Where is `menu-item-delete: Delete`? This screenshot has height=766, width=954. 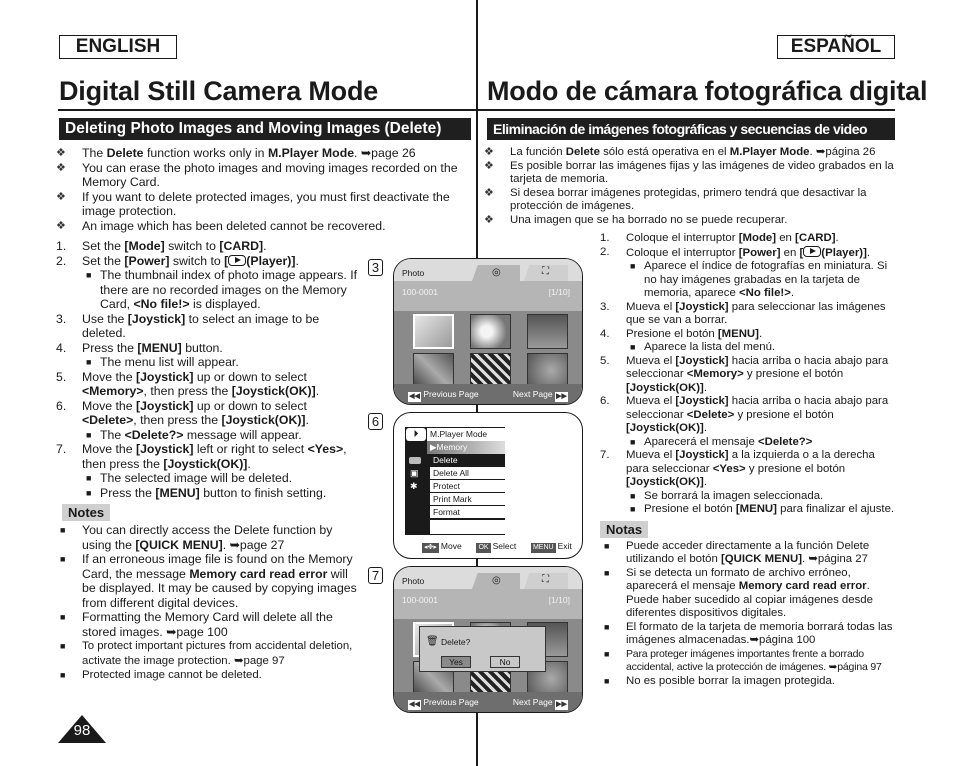
menu-item-delete: Delete is located at coordinates (467, 460).